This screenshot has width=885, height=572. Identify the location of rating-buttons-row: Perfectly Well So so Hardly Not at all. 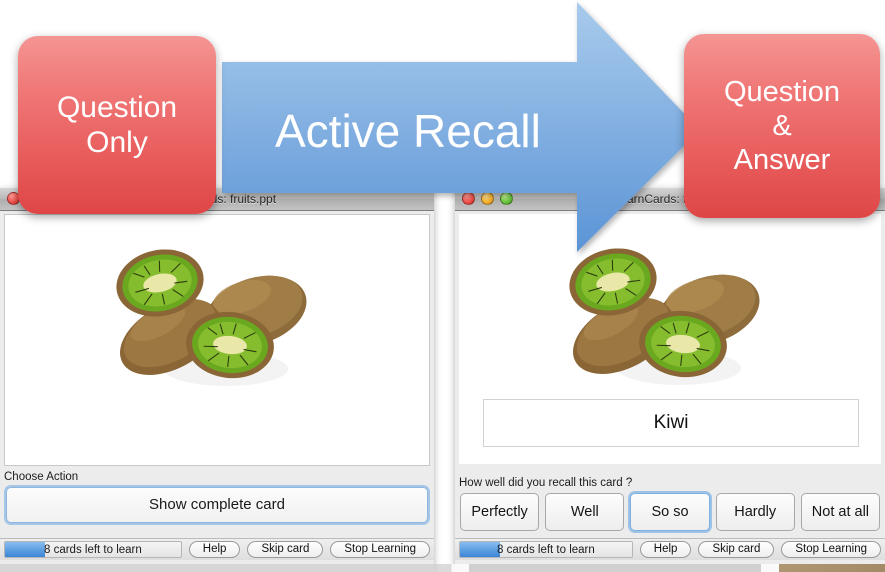
(670, 510).